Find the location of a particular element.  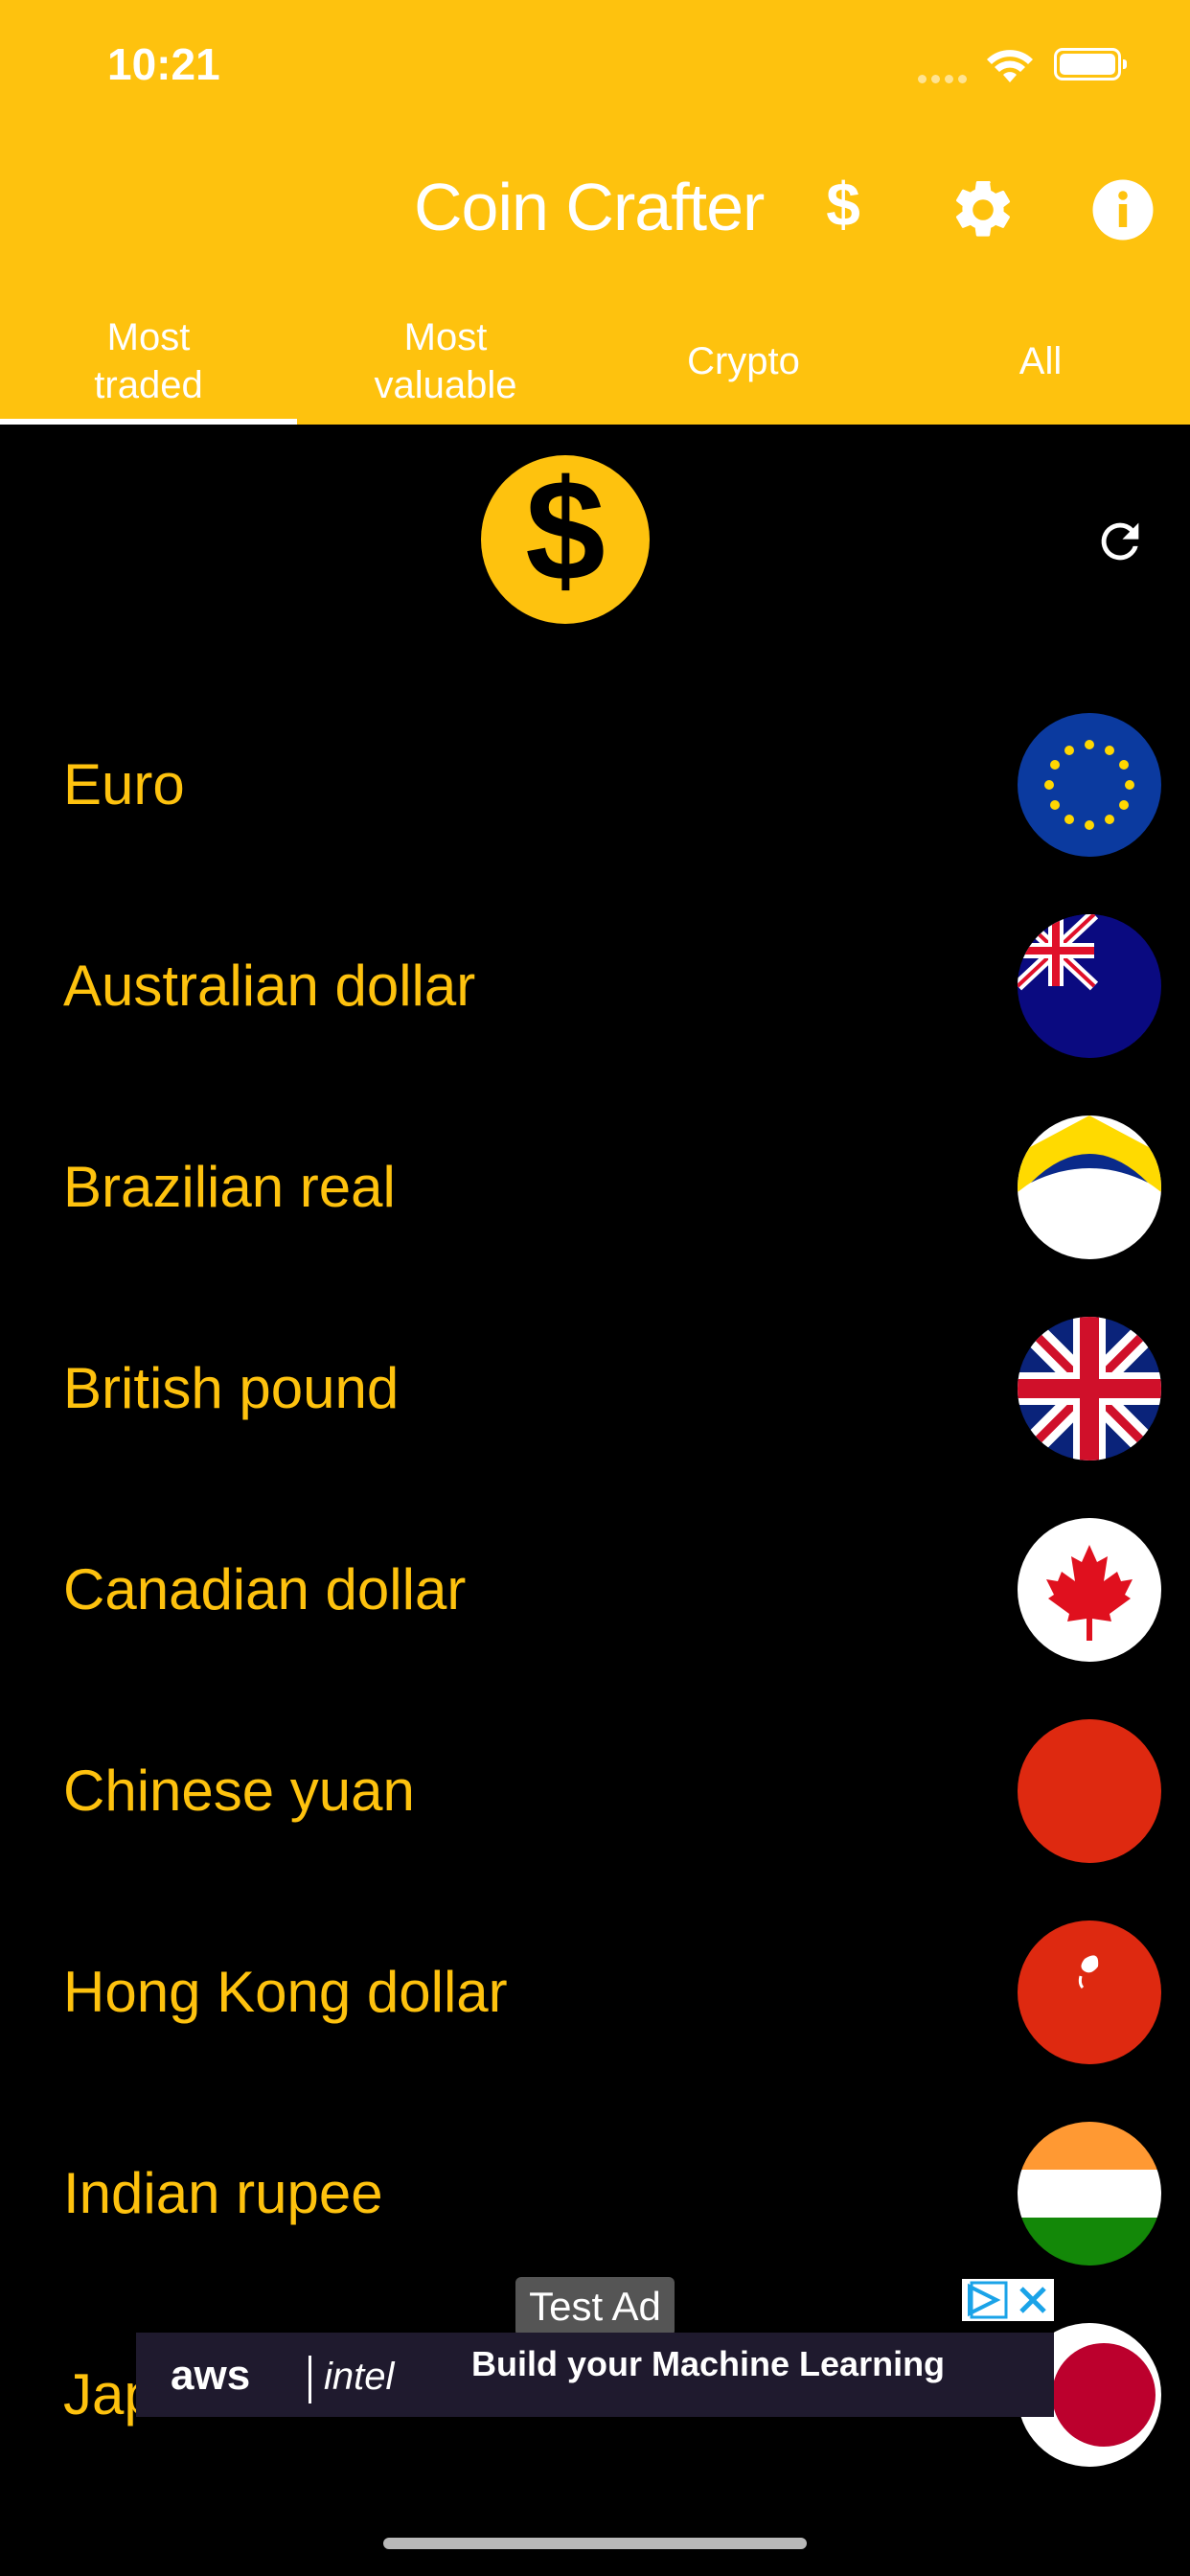

info-icon is located at coordinates (1123, 209).